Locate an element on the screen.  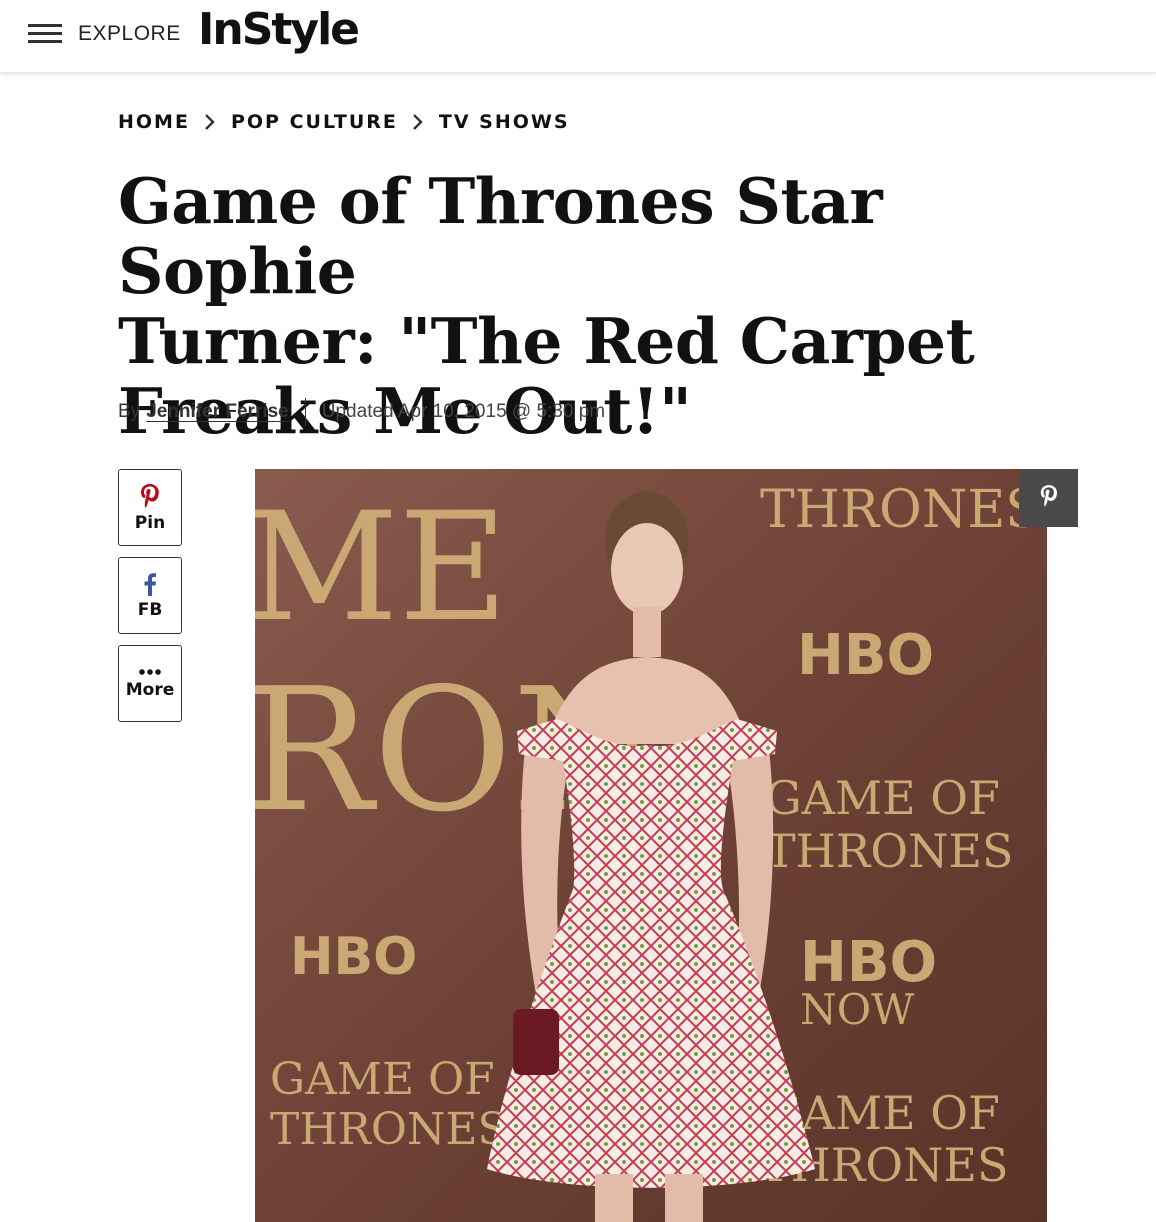
pin-share-button: Pin is located at coordinates (150, 507).